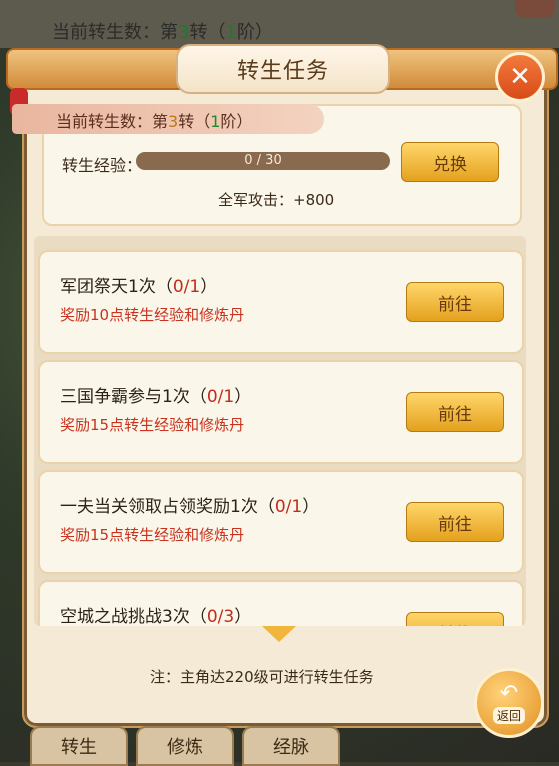  What do you see at coordinates (450, 162) in the screenshot?
I see `exchange-button: 兑换` at bounding box center [450, 162].